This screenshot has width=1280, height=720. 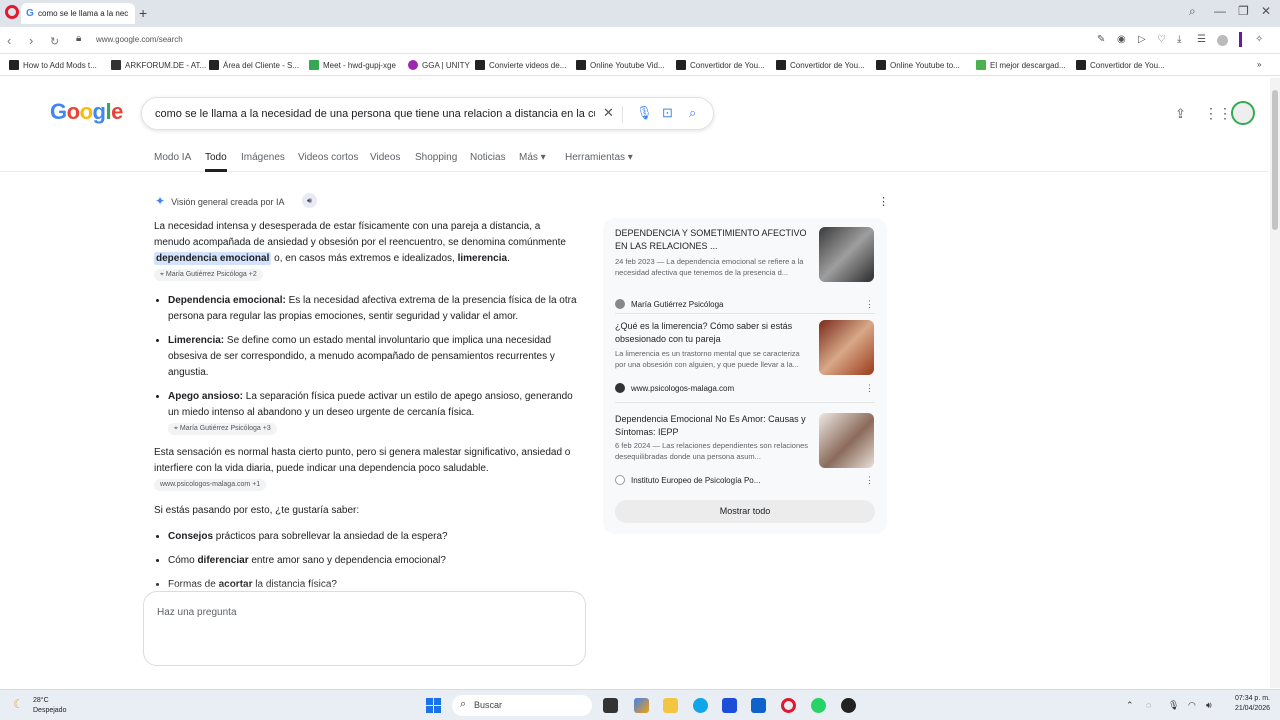 I want to click on menu-icon: ☰, so click(x=1201, y=39).